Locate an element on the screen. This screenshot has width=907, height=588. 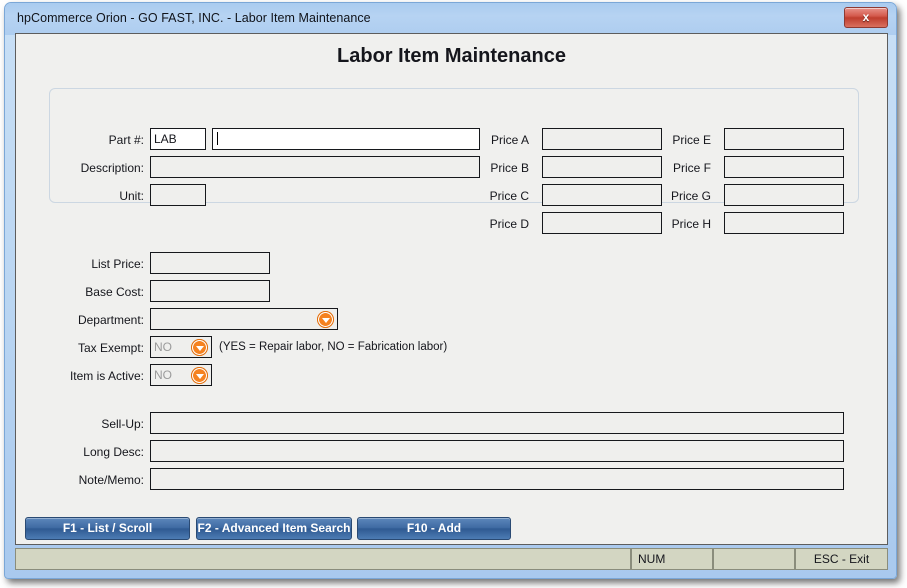
text-cursor is located at coordinates (217, 138).